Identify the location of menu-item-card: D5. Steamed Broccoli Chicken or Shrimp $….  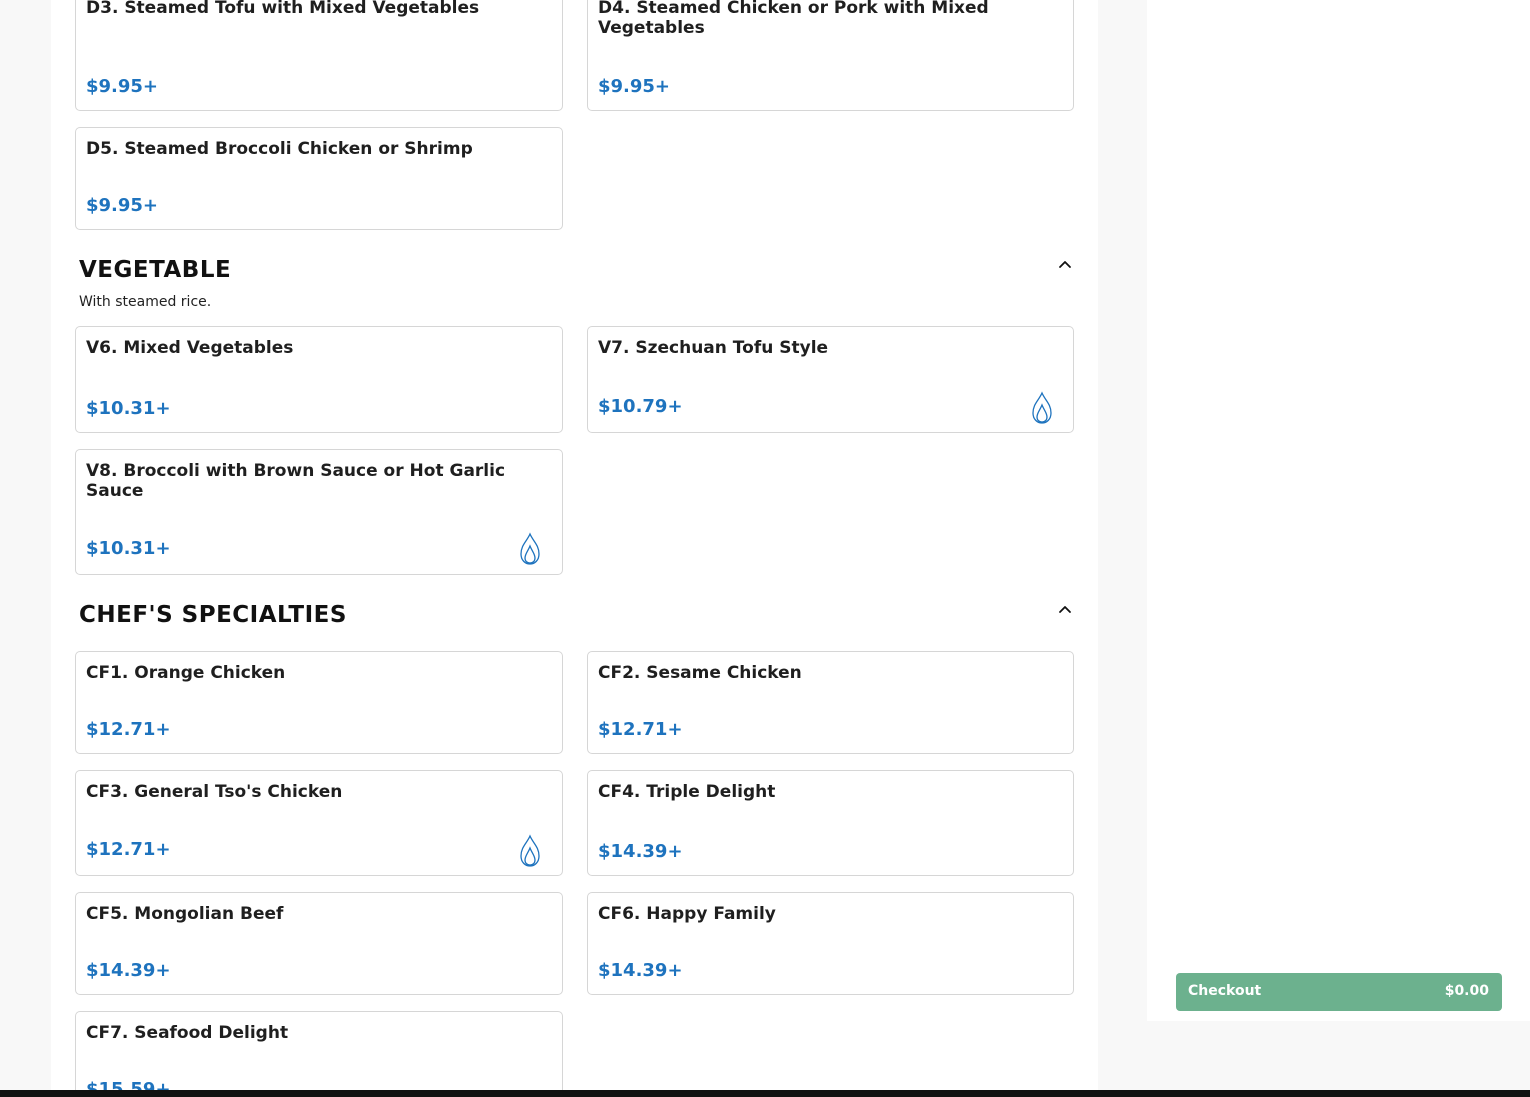
(319, 178).